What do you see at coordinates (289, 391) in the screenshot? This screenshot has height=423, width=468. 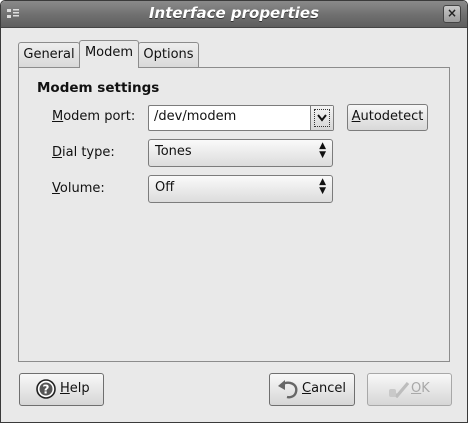 I see `undo-icon` at bounding box center [289, 391].